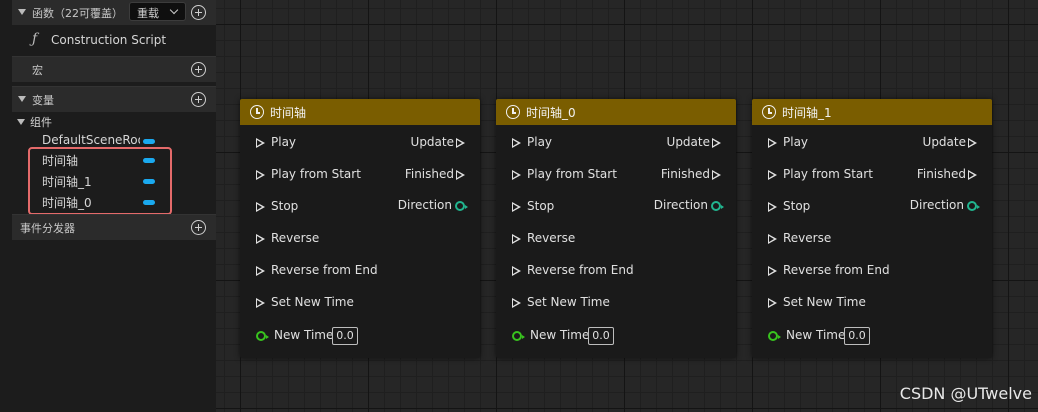 This screenshot has width=1038, height=412. What do you see at coordinates (174, 10) in the screenshot?
I see `chevron-down-icon` at bounding box center [174, 10].